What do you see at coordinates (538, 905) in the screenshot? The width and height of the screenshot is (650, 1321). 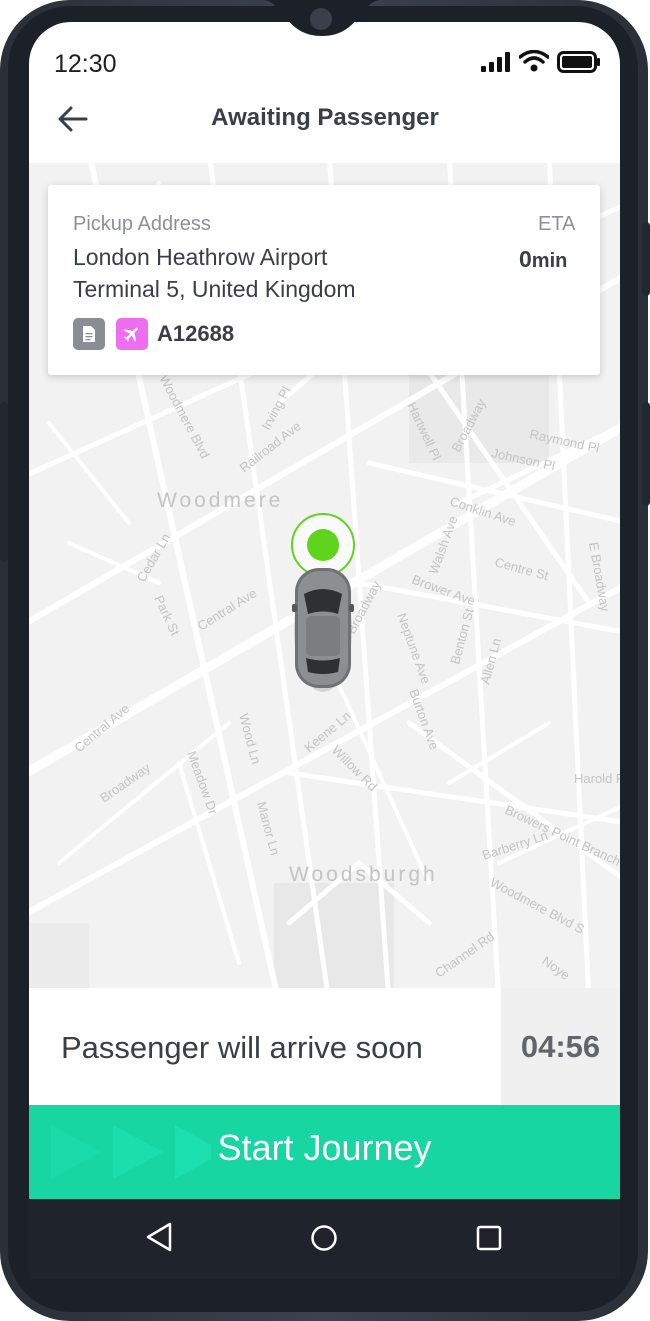 I see `map-label-woodmere-blvd-s: Woodmere Blvd S` at bounding box center [538, 905].